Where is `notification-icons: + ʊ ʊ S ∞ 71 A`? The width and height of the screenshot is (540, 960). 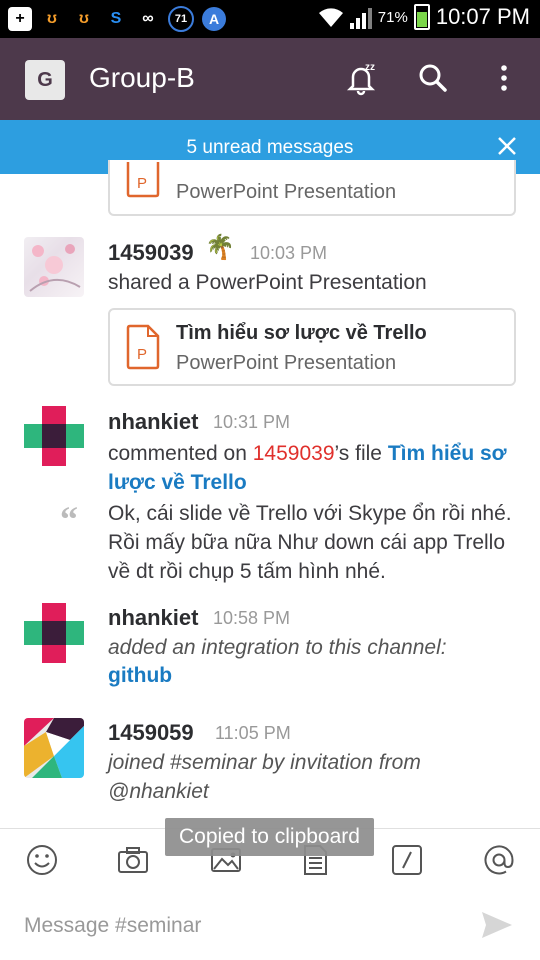
notification-icons: + ʊ ʊ S ∞ 71 A is located at coordinates (117, 19).